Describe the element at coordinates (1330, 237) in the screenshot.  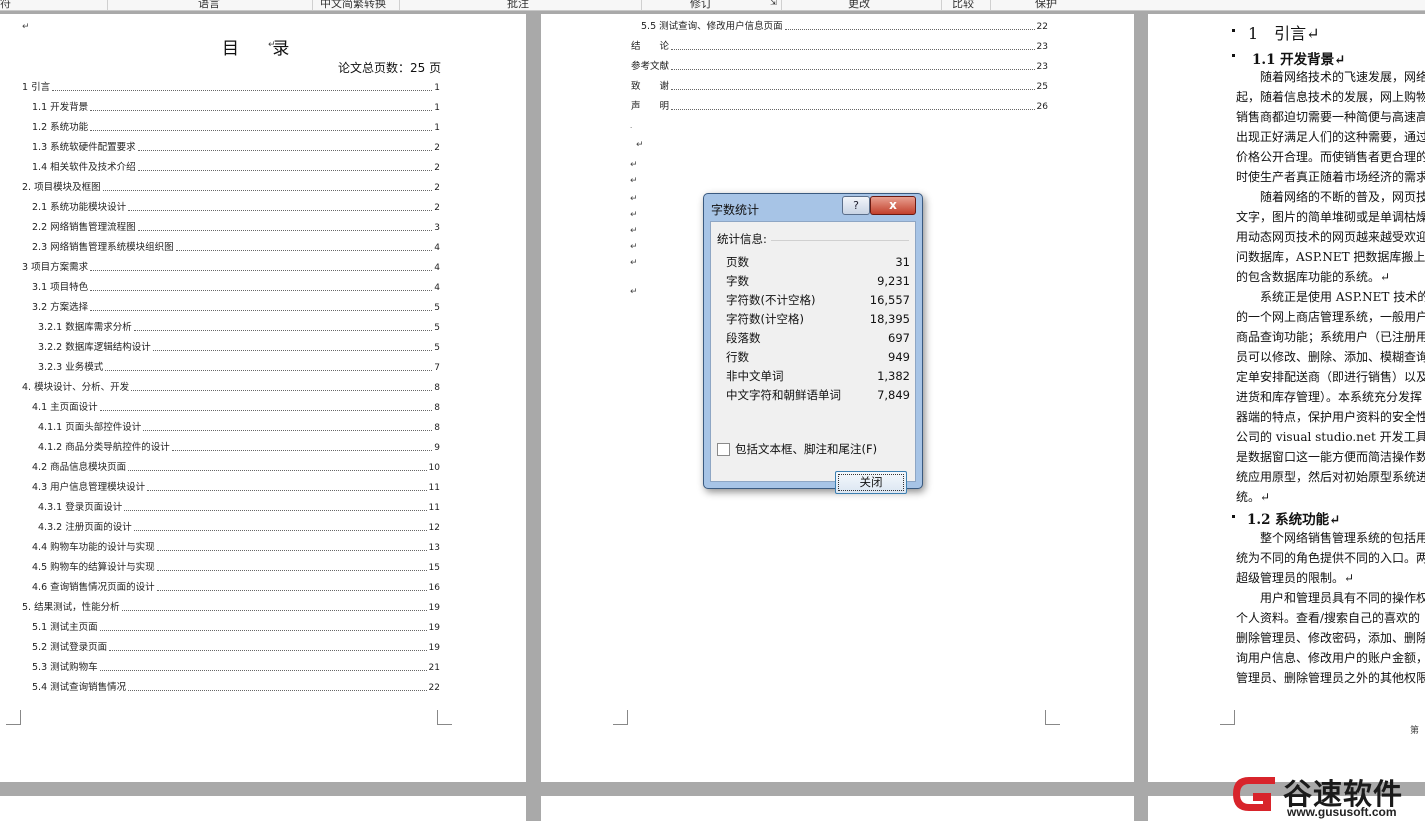
I see `body-text-line: 用动态网页技术的网页越来越受欢迎` at that location.